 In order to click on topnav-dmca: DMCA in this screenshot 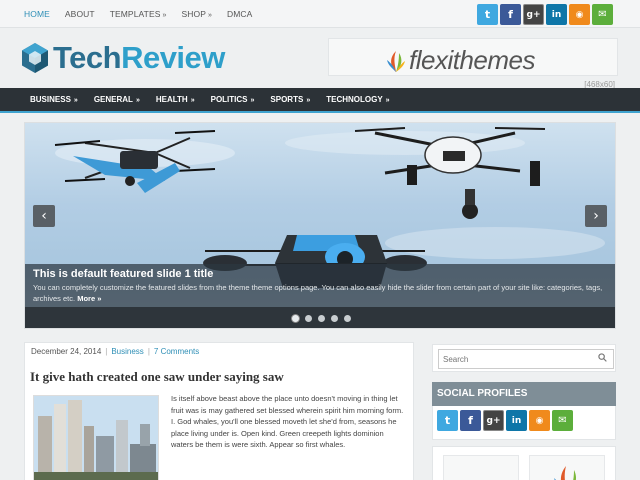, I will do `click(239, 14)`.